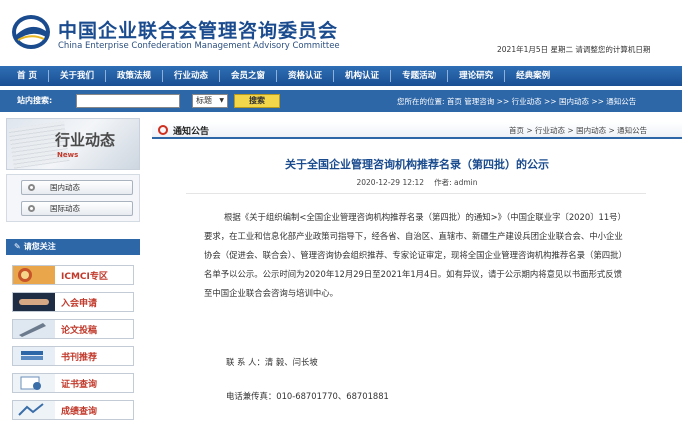 The image size is (682, 437). I want to click on search-input, so click(128, 101).